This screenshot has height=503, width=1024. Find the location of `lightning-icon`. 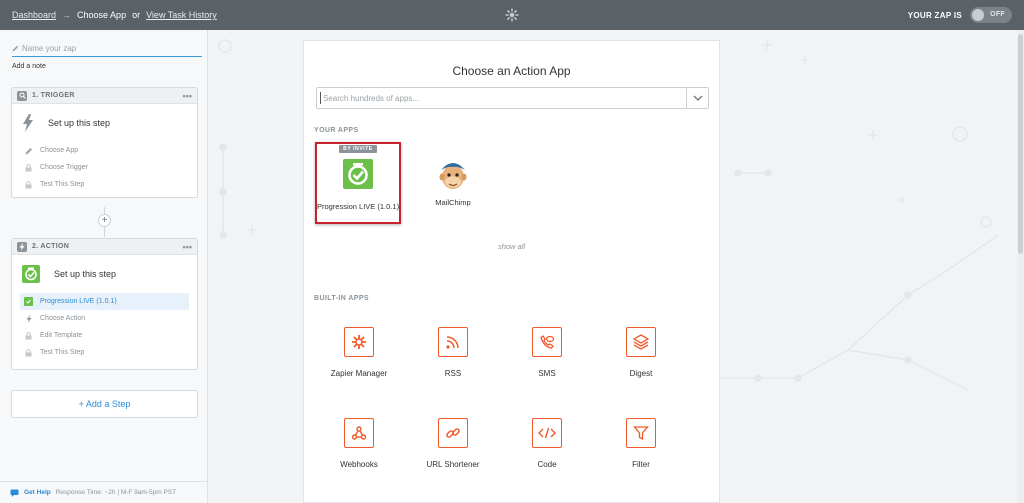

lightning-icon is located at coordinates (28, 123).